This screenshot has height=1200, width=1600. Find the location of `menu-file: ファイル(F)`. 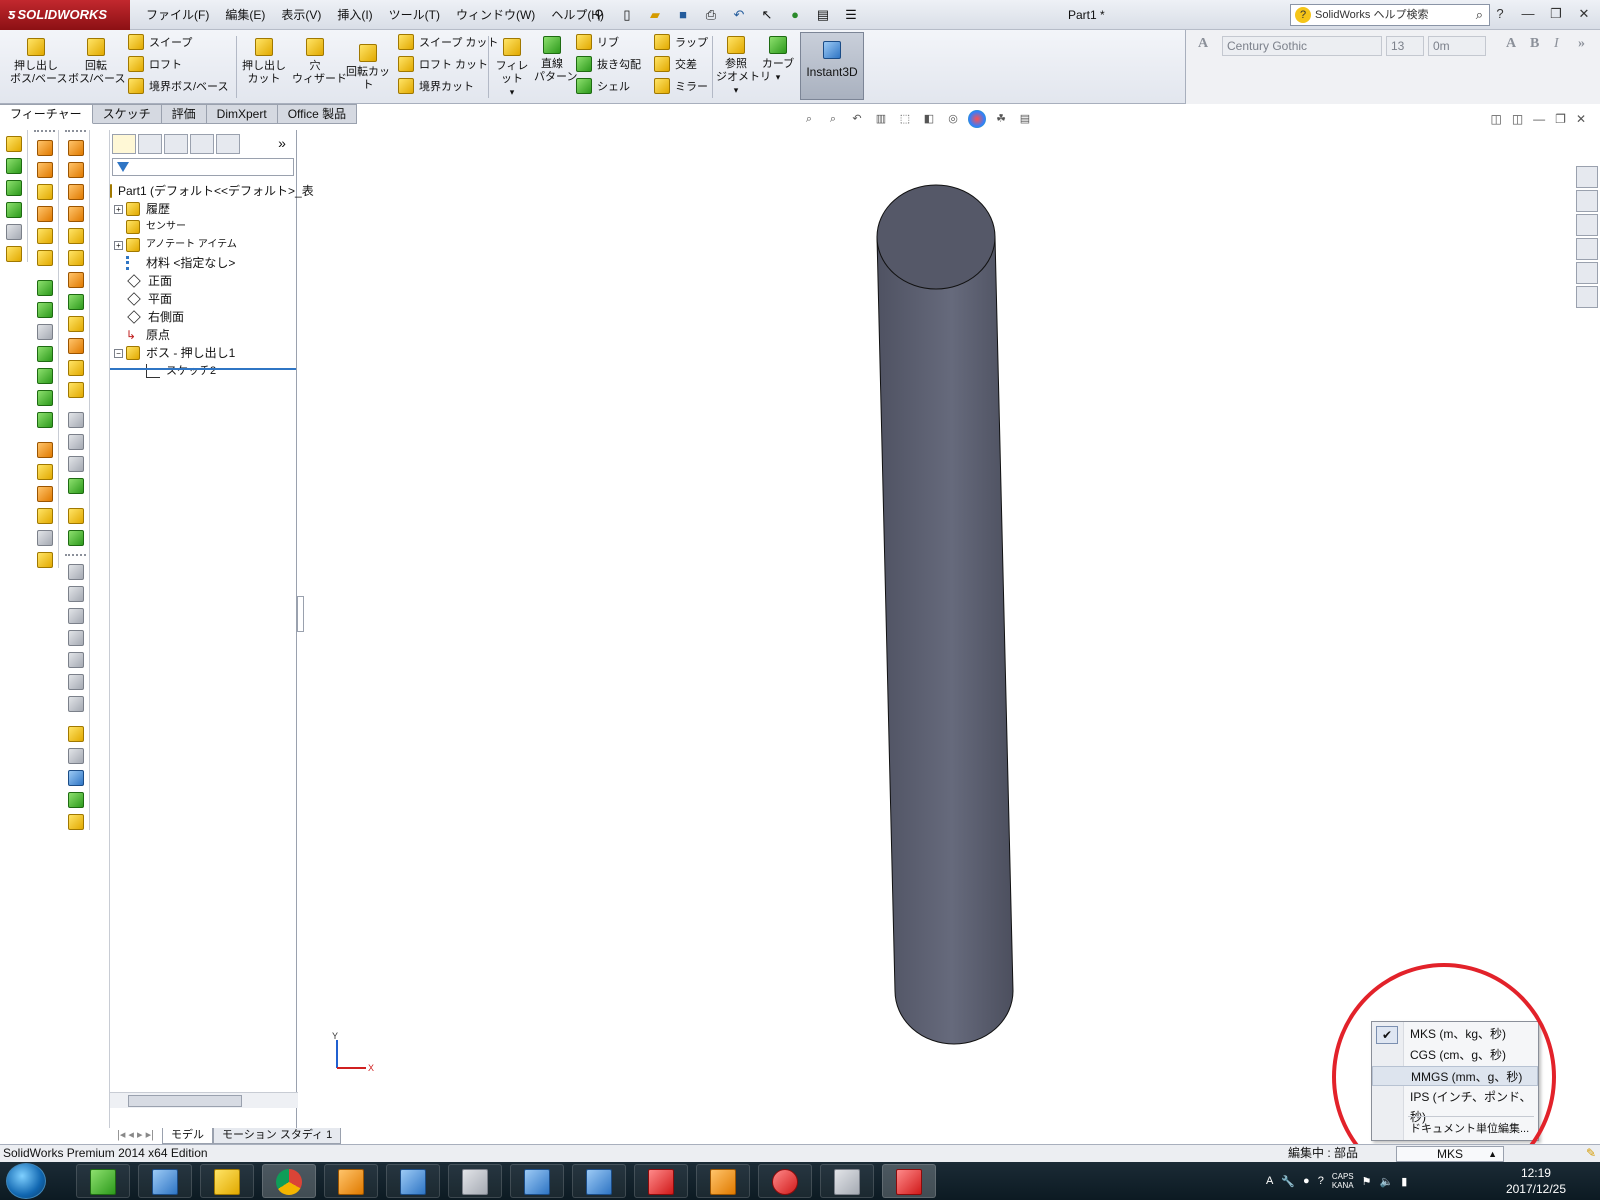

menu-file: ファイル(F) is located at coordinates (177, 15).